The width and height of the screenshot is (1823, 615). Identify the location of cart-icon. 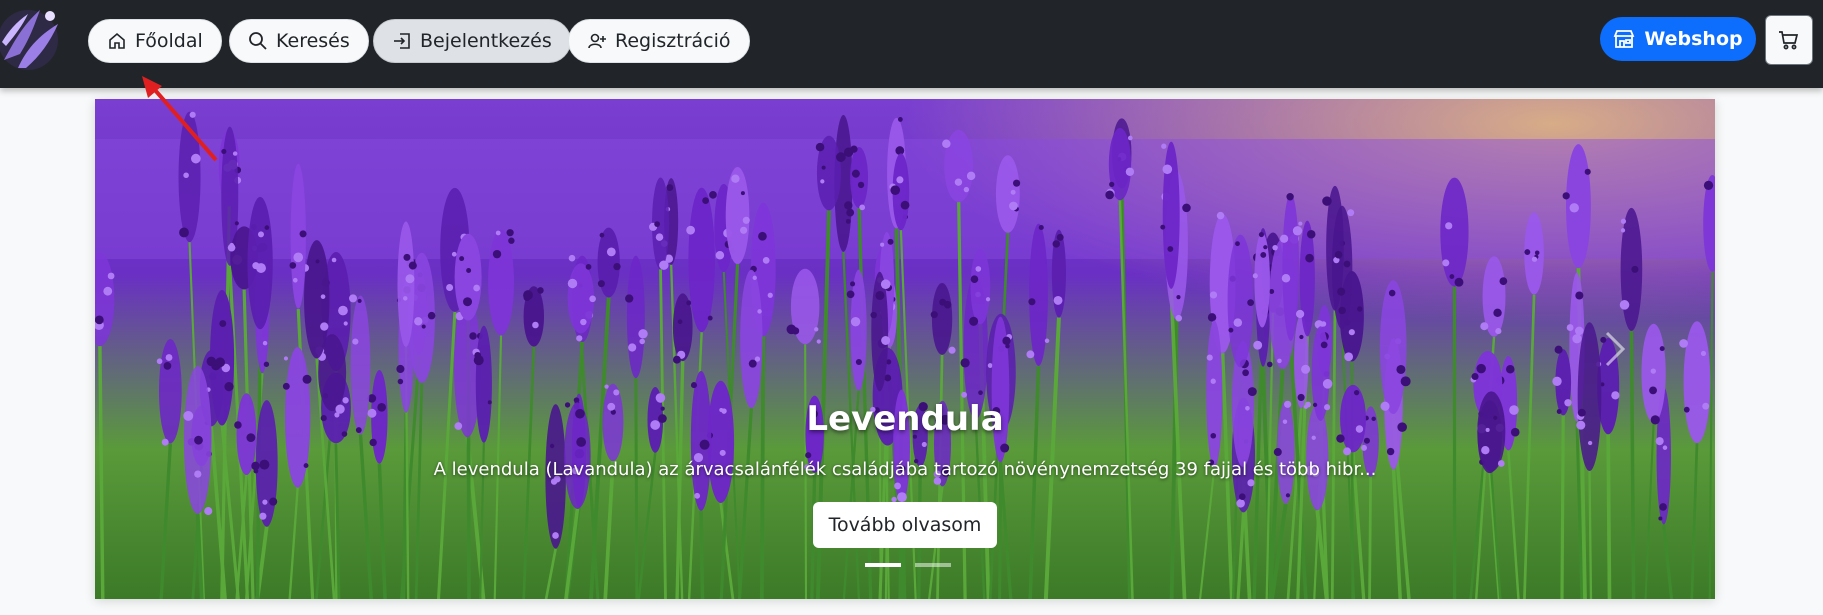
(1789, 40).